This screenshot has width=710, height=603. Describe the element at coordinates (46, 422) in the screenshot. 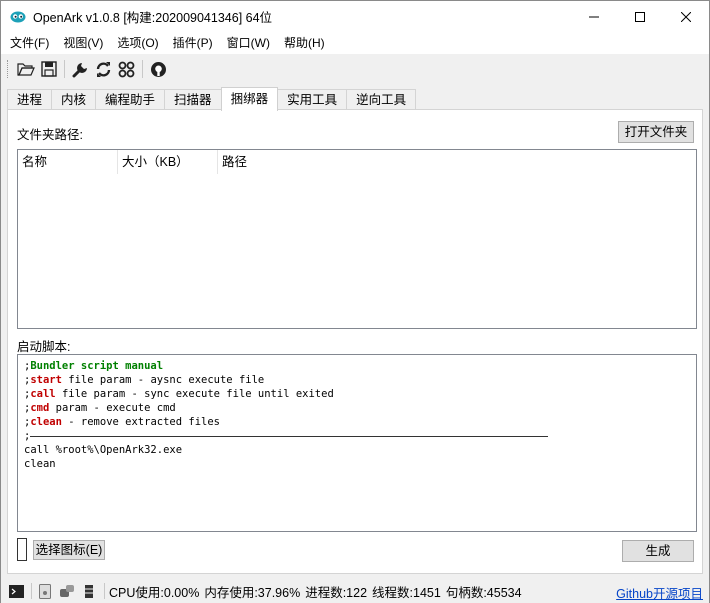

I see `script-keyword: clean` at that location.